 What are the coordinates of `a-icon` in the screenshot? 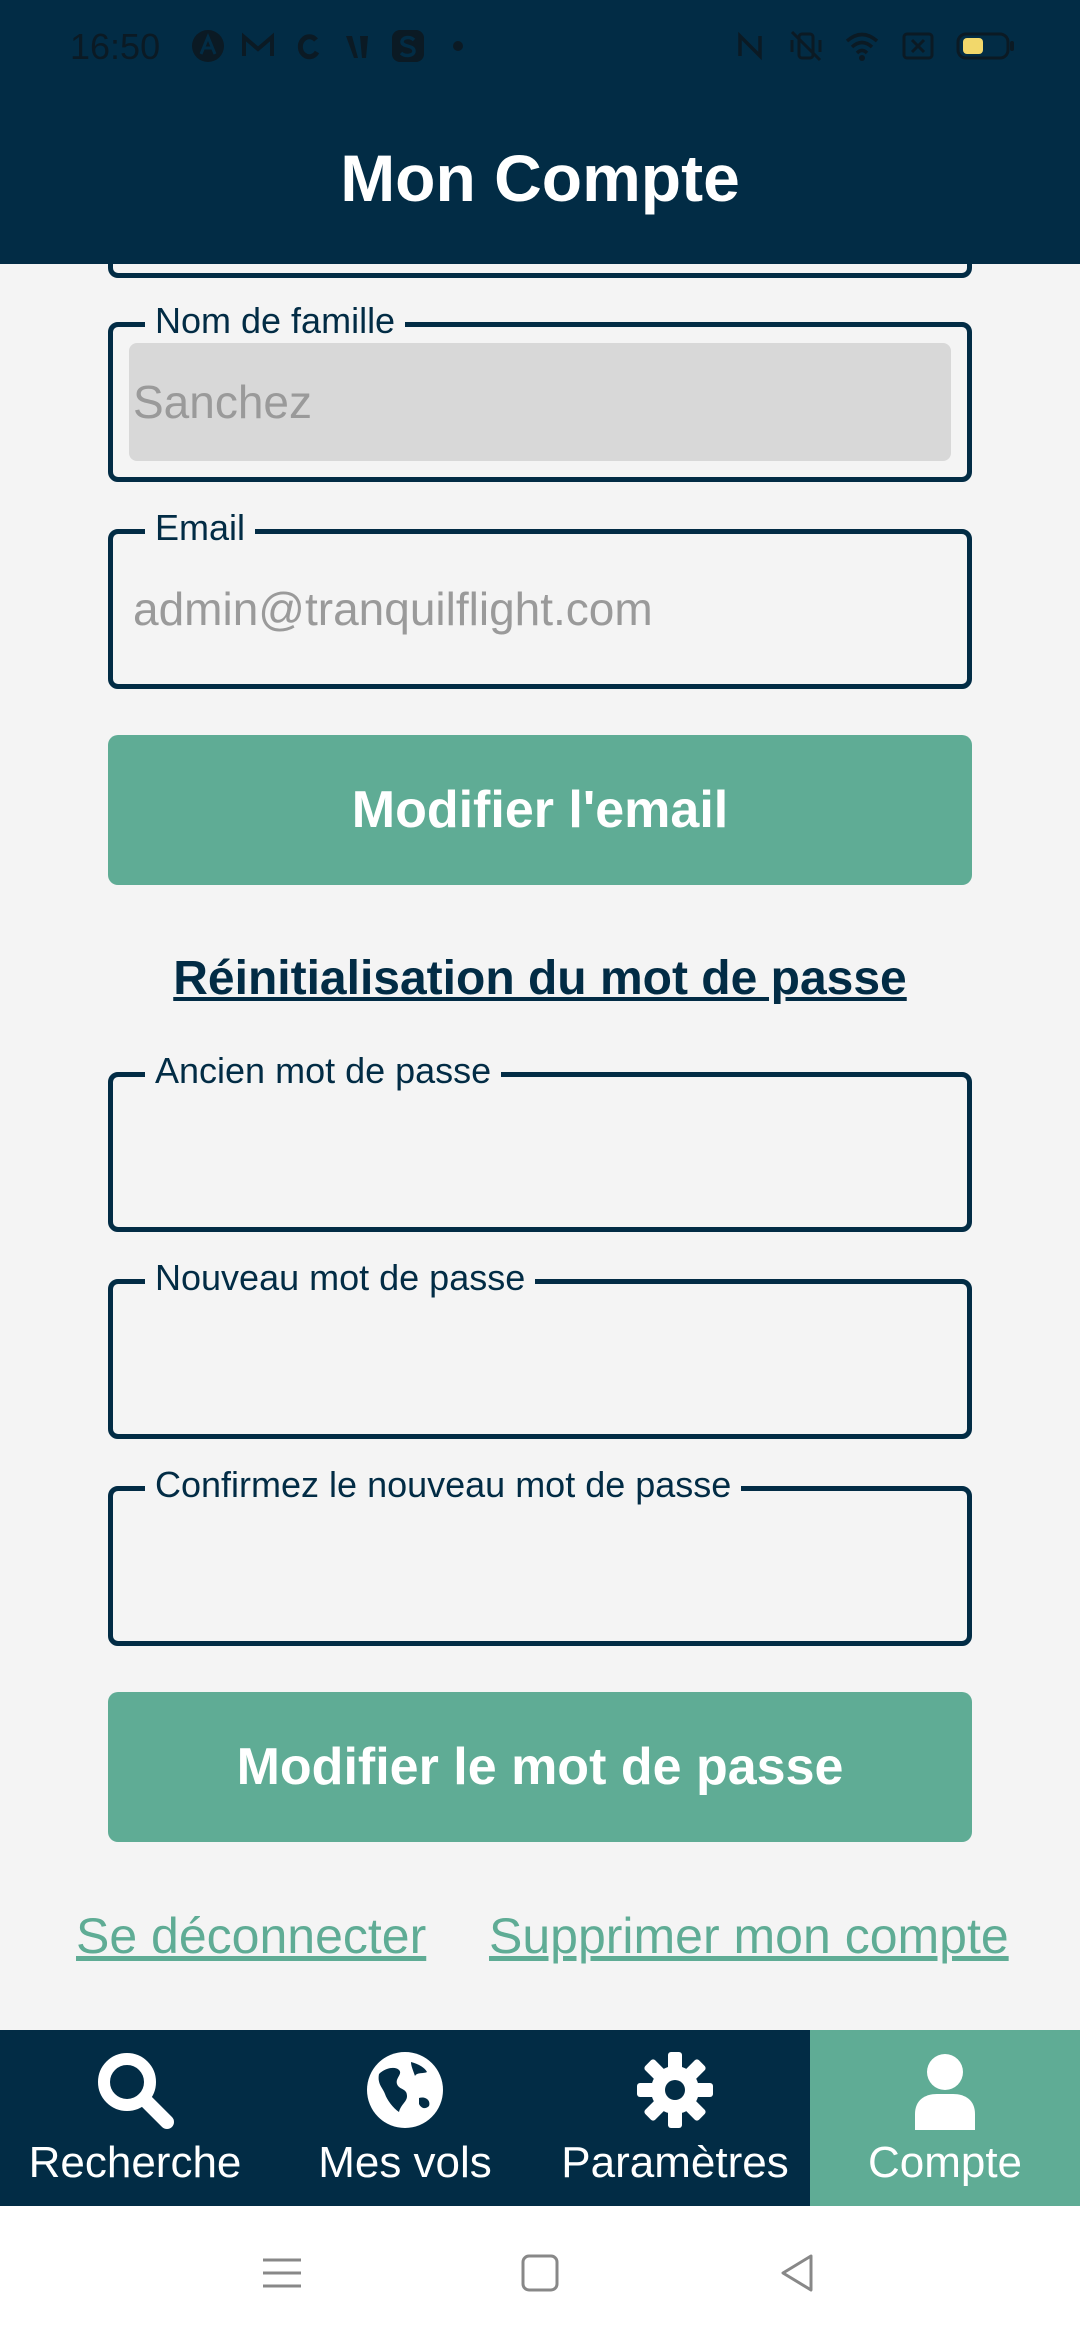 It's located at (208, 46).